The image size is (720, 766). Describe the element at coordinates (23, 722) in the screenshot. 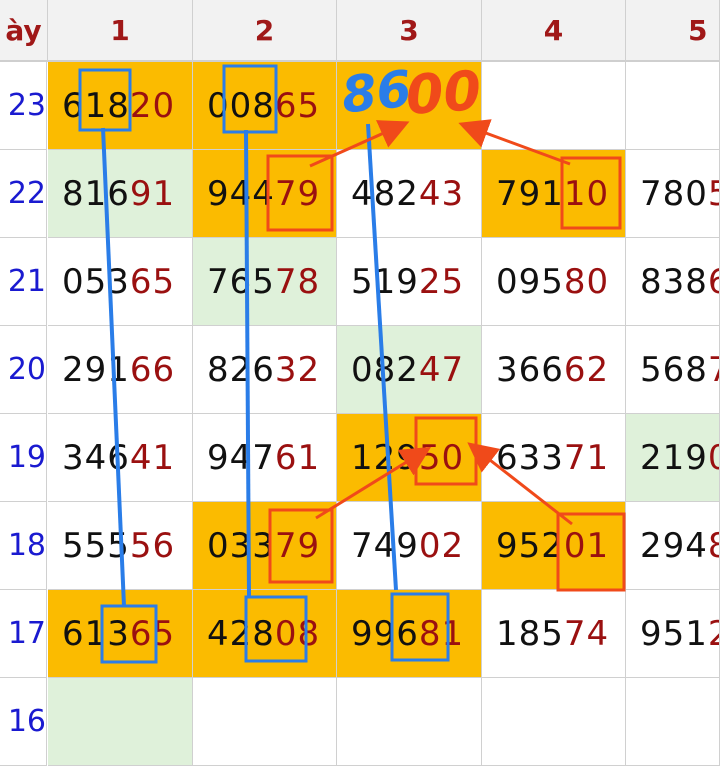

I see `row-day-label: 16` at that location.